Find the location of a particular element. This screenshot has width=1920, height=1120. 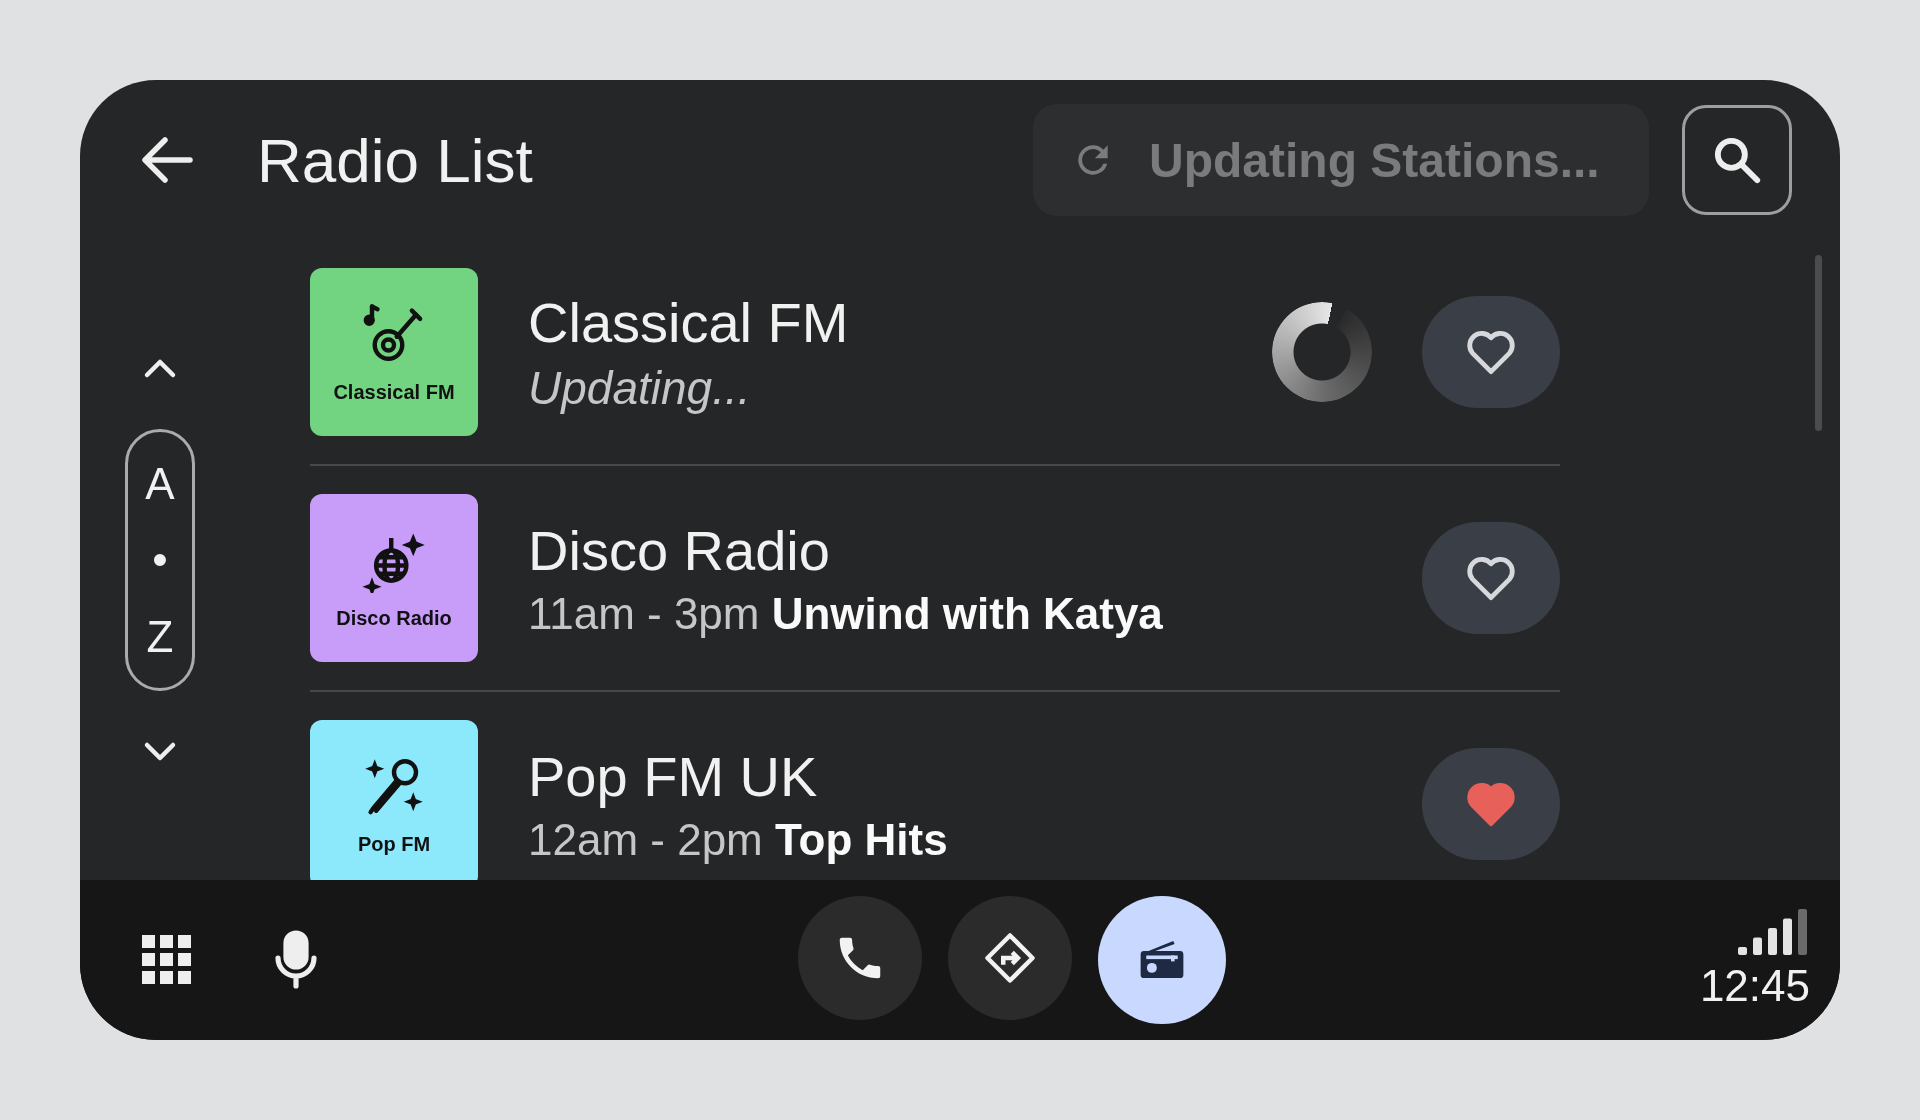

station-name: Pop FM UK is located at coordinates (673, 776).